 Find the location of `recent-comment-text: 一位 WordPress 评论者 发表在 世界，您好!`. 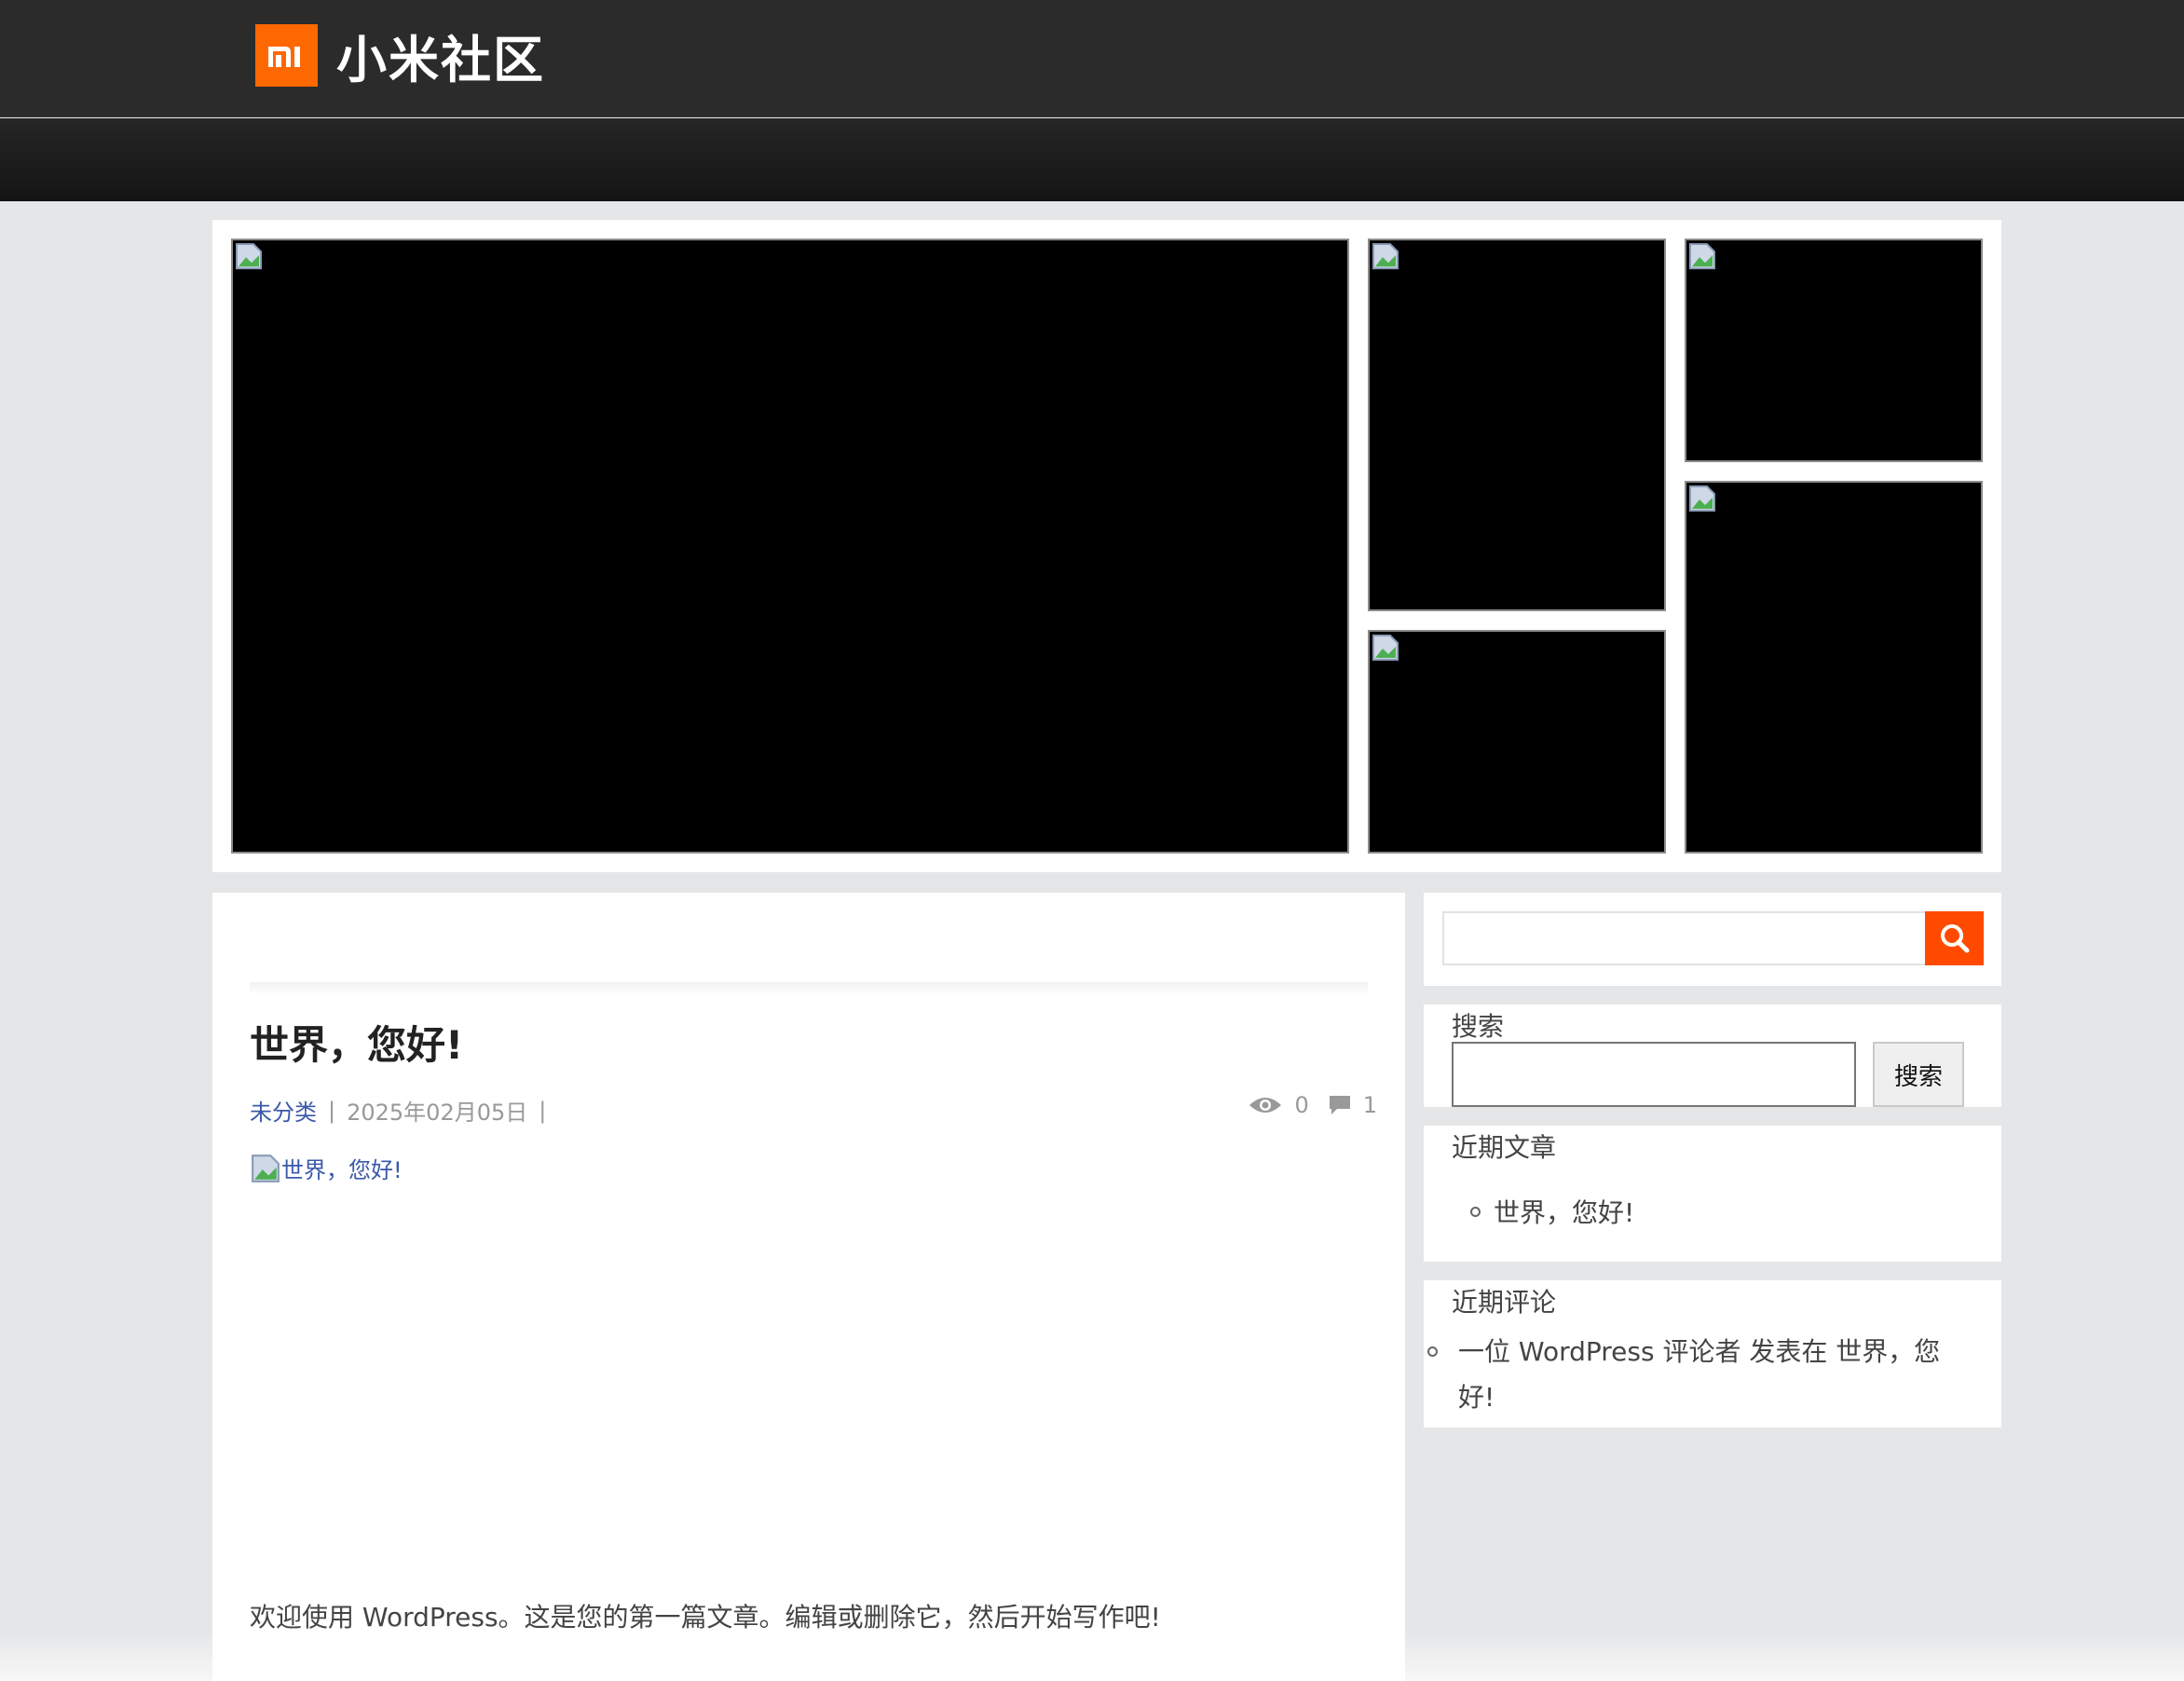

recent-comment-text: 一位 WordPress 评论者 发表在 世界，您好! is located at coordinates (1713, 1374).